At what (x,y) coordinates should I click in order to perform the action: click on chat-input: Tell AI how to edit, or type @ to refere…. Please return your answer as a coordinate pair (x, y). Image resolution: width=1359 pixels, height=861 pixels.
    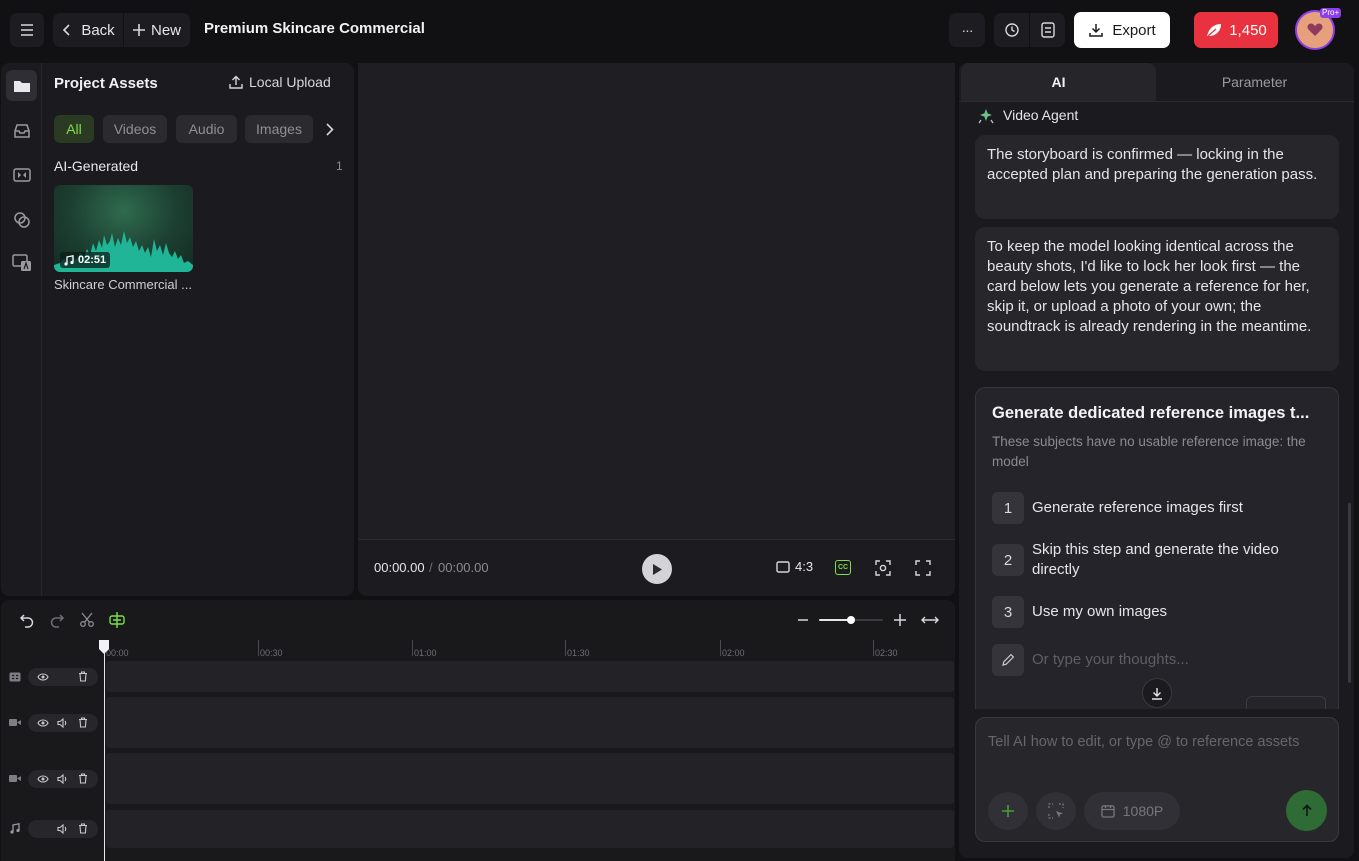
    Looking at the image, I should click on (1158, 742).